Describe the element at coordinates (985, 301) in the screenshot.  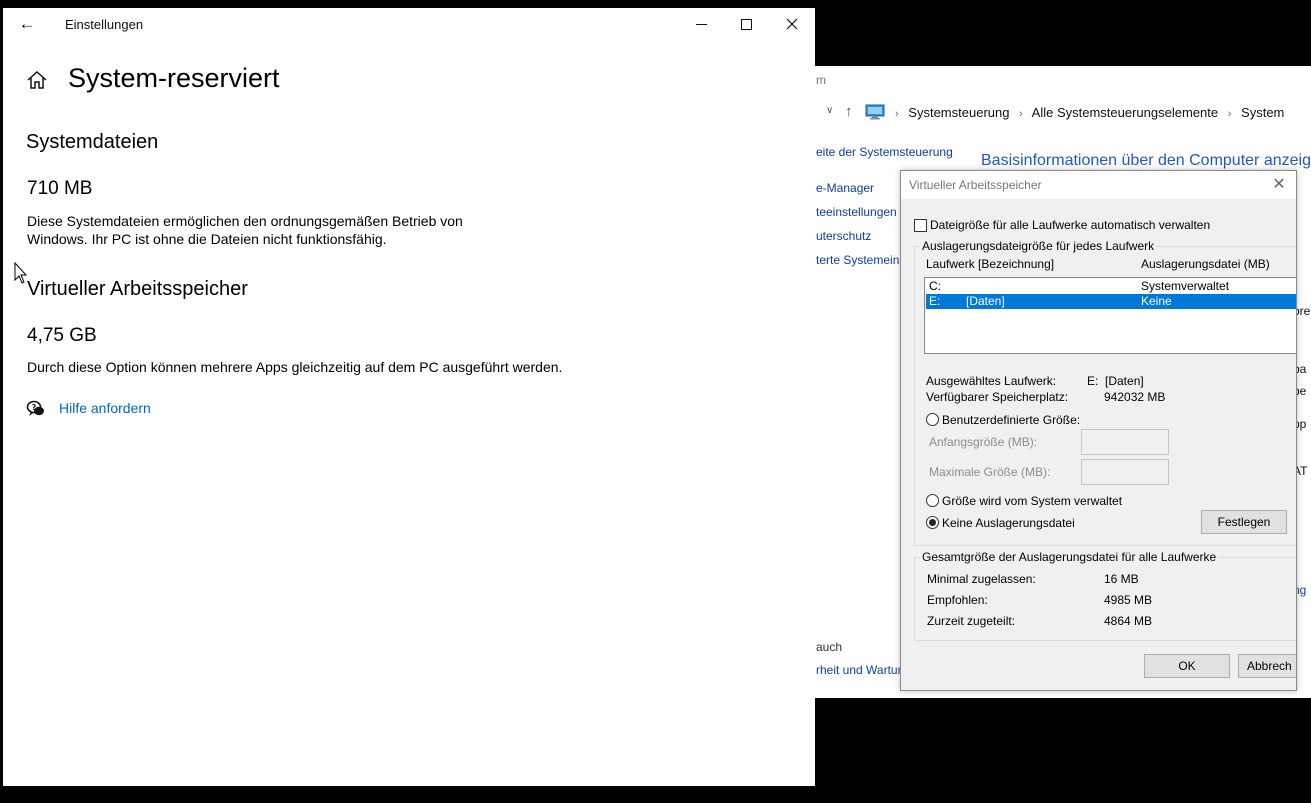
I see `drive-label: [Daten]` at that location.